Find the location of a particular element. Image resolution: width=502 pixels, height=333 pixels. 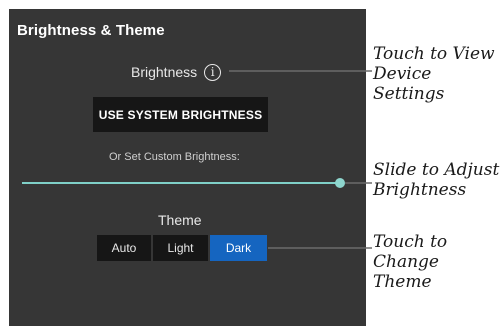

theme-dark-button: Dark is located at coordinates (238, 248).